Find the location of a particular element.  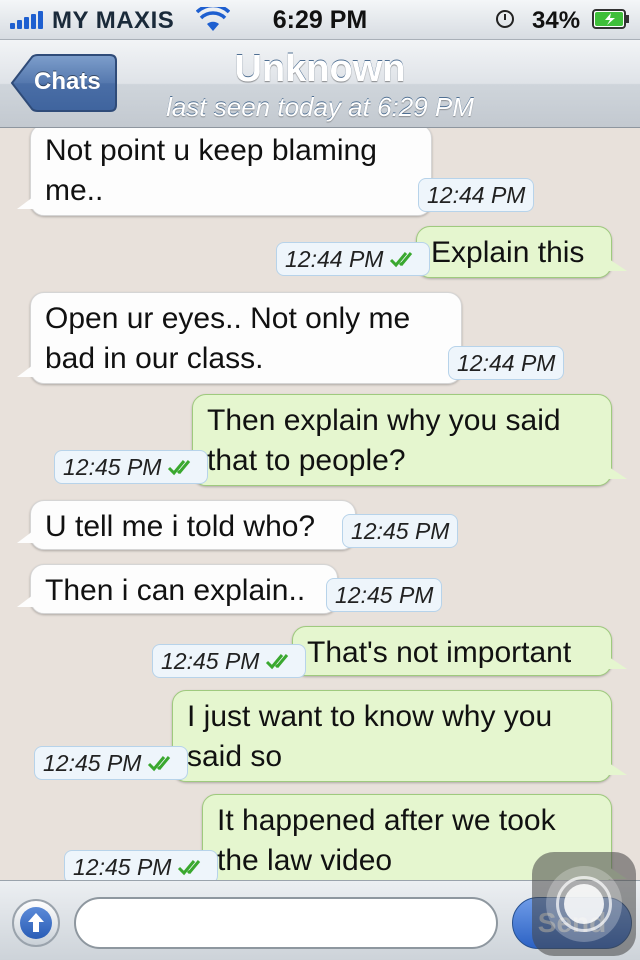

message-bubble-outgoing: I just want to know why you said so is located at coordinates (399, 736).